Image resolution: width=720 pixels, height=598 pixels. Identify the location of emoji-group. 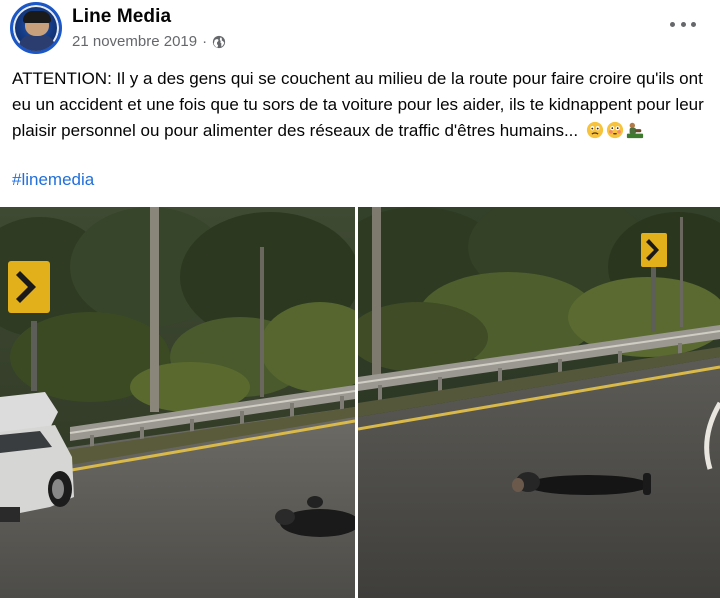
(615, 130).